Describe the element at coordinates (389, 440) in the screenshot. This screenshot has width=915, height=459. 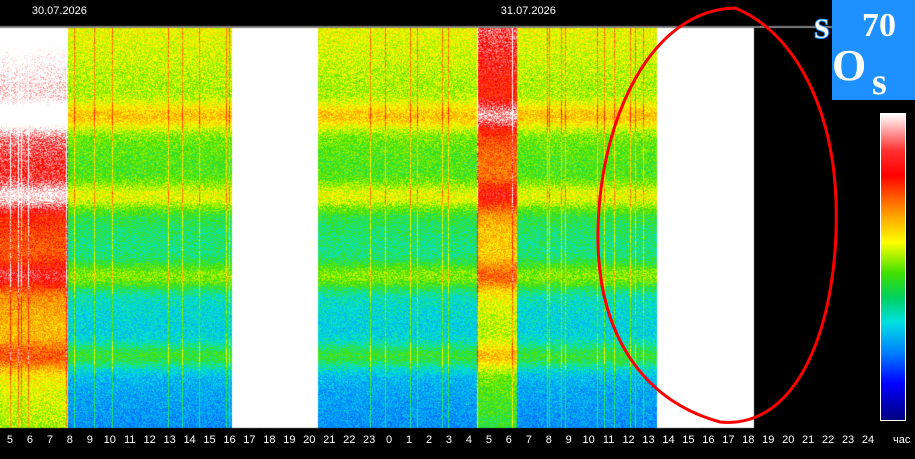
I see `x-tick-label: 0` at that location.